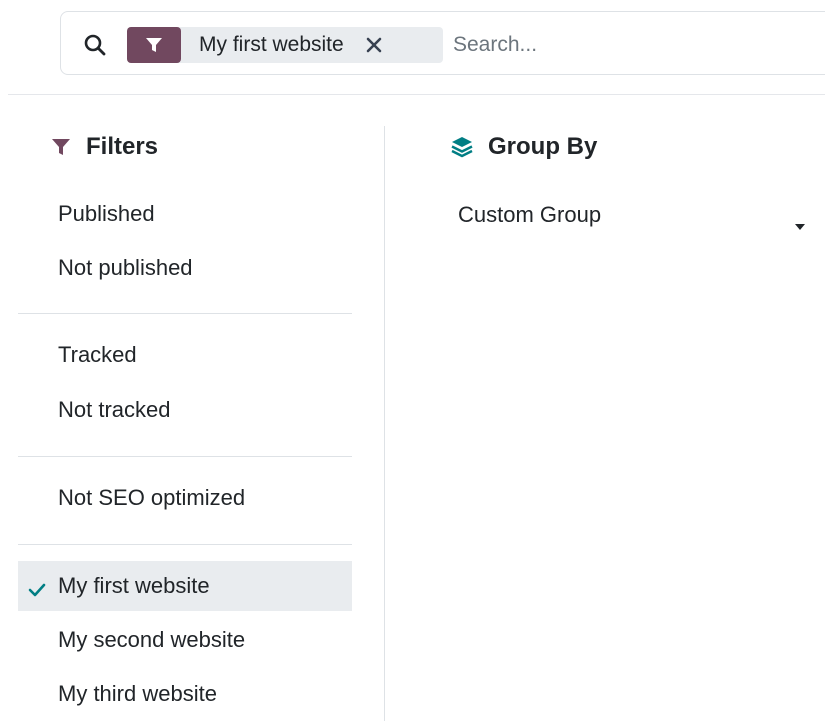  What do you see at coordinates (800, 220) in the screenshot?
I see `caret-down-icon` at bounding box center [800, 220].